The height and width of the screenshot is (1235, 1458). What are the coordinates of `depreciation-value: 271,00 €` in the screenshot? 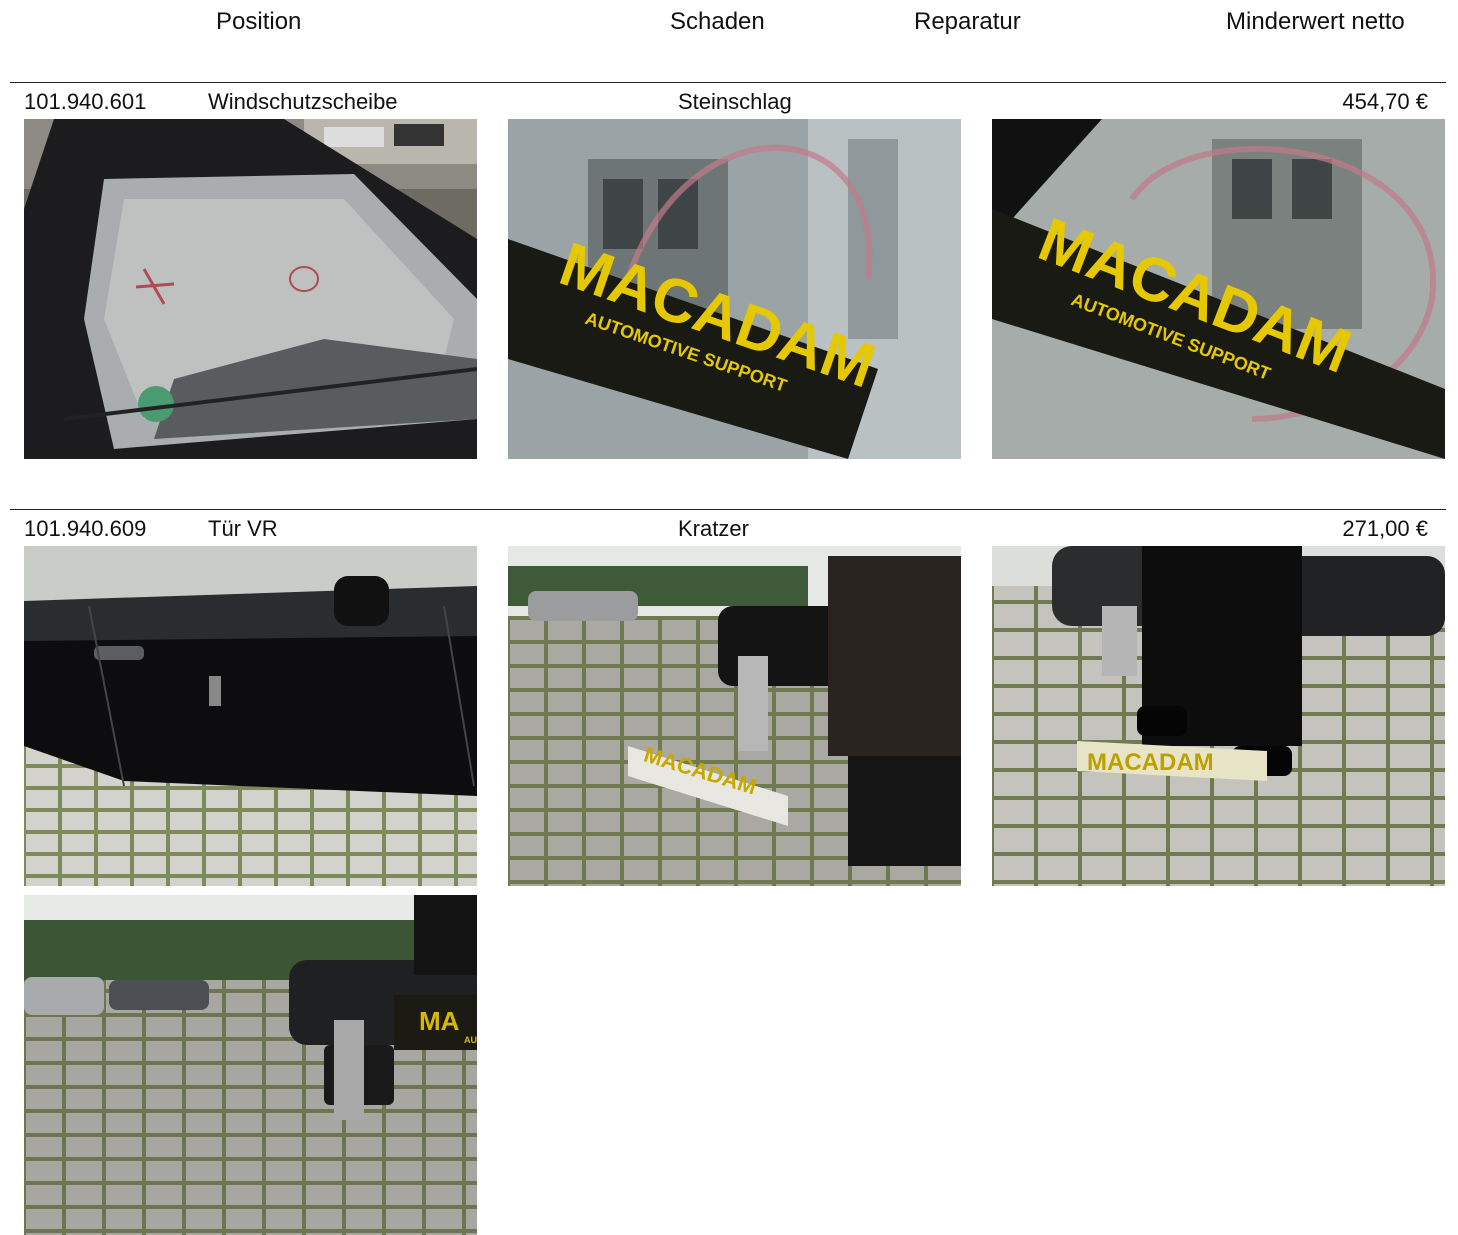 It's located at (1385, 528).